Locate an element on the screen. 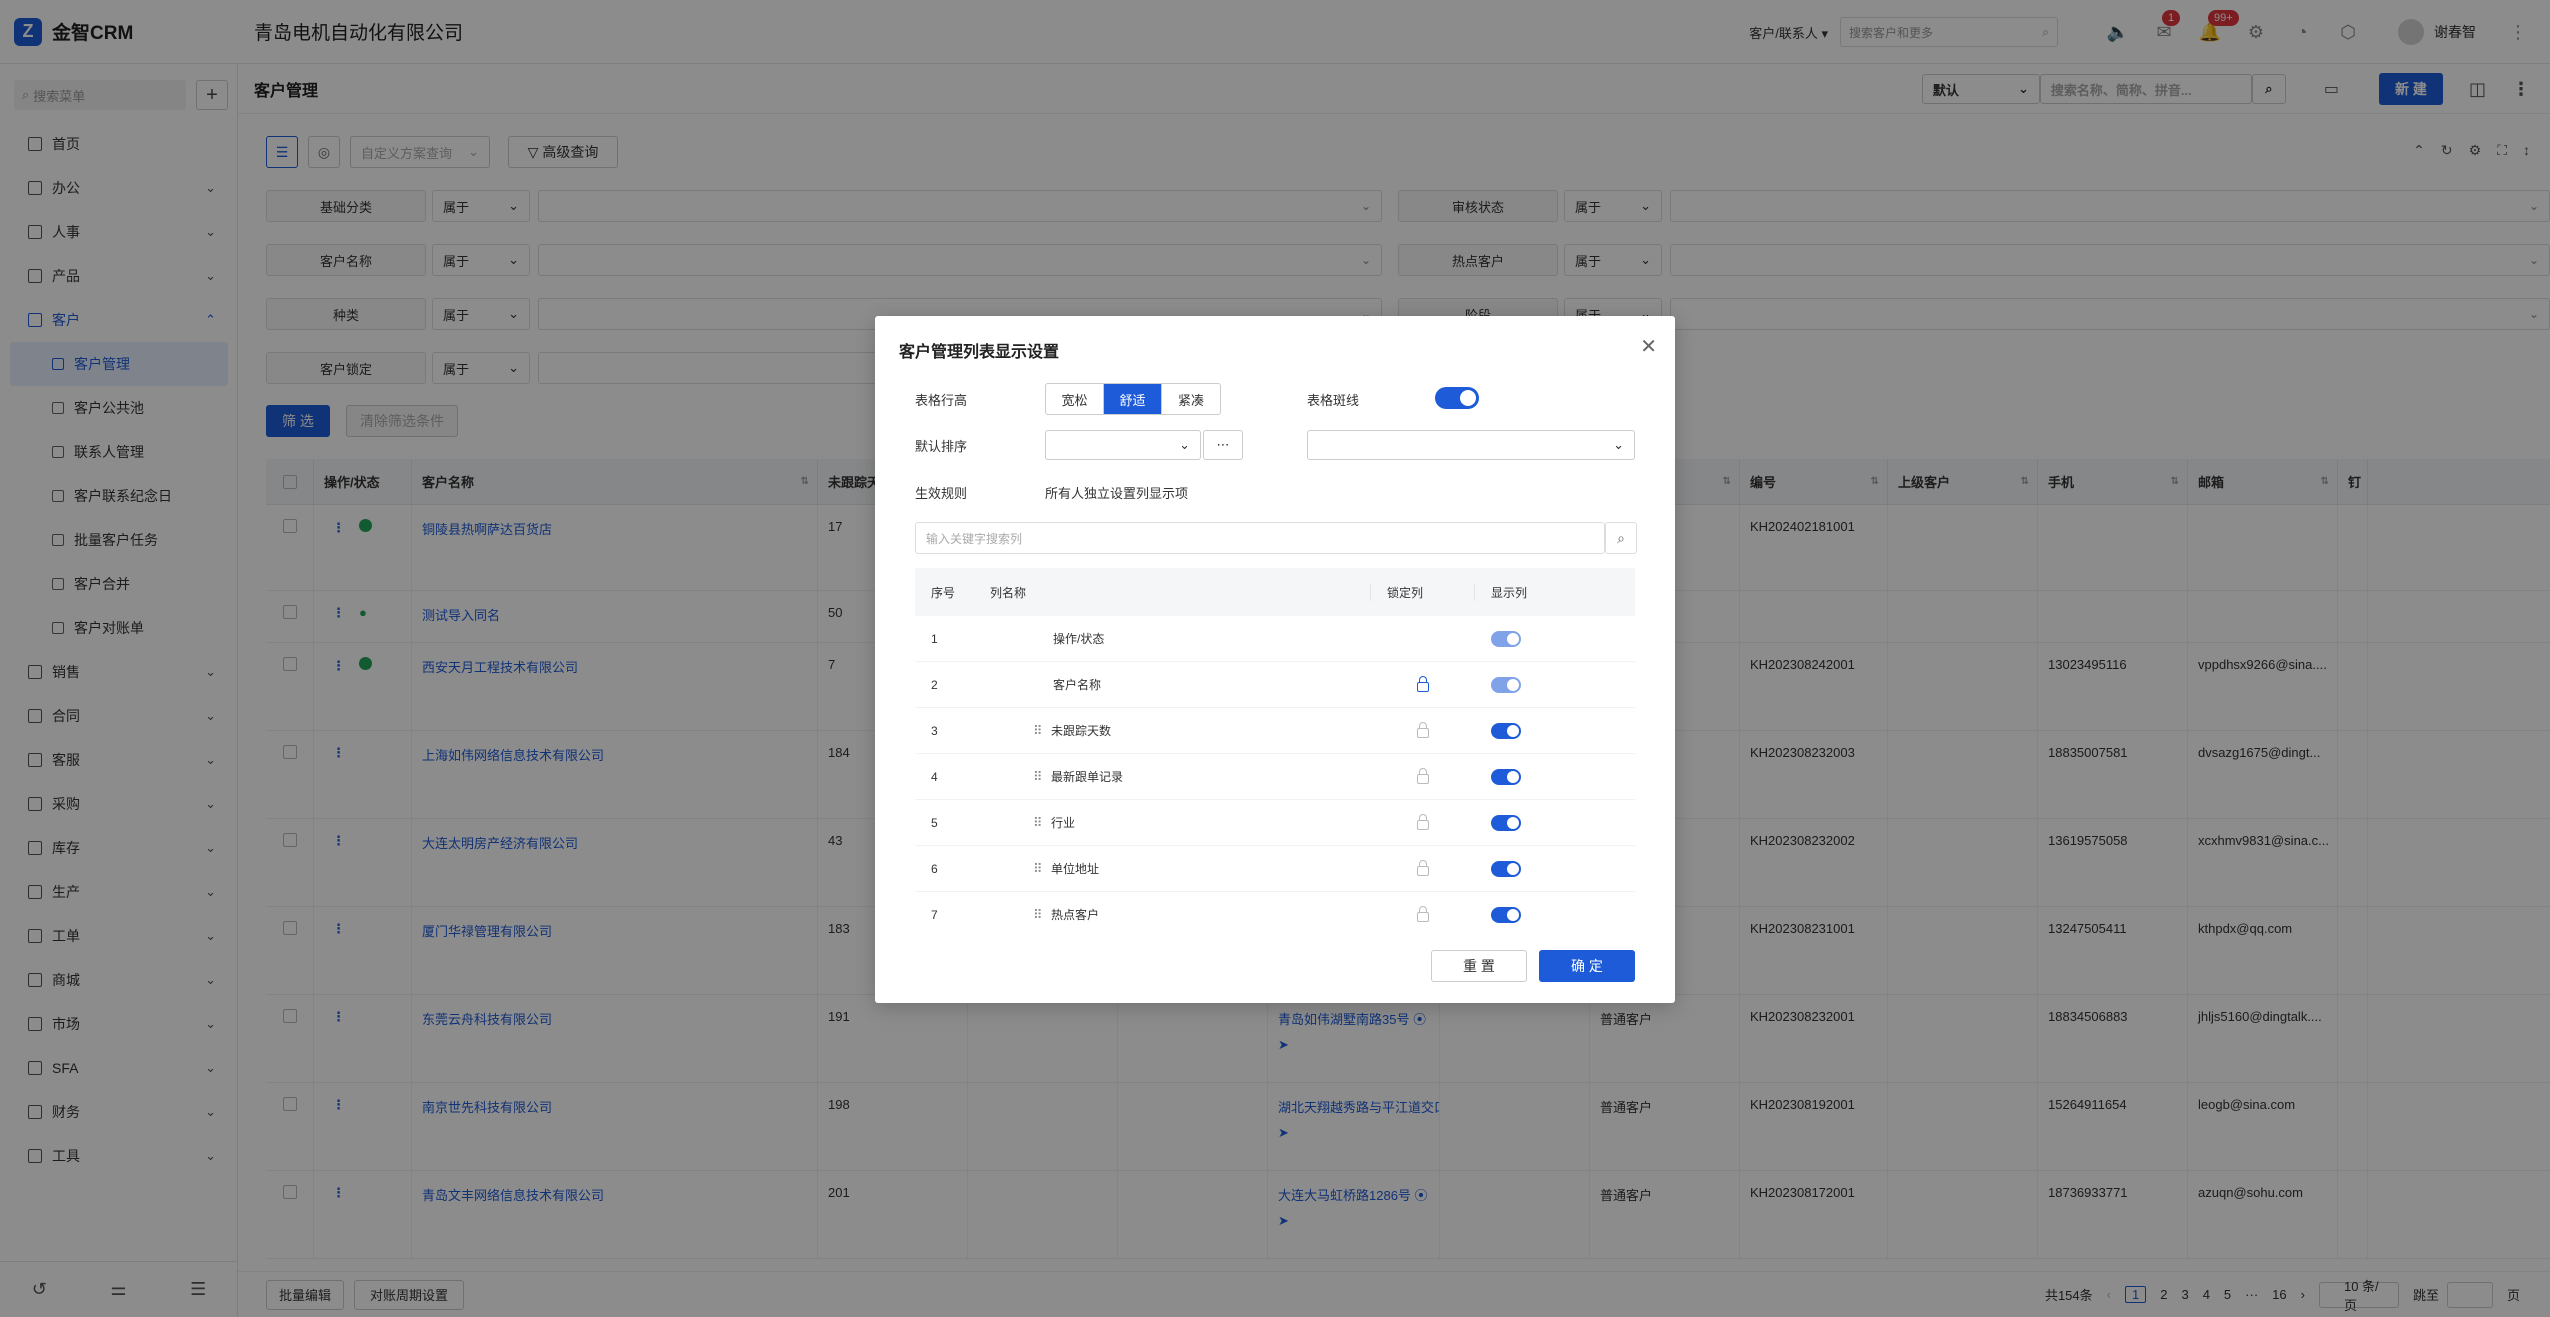  column-list-header: 序号 列名称 锁定列 显示列 is located at coordinates (1275, 592).